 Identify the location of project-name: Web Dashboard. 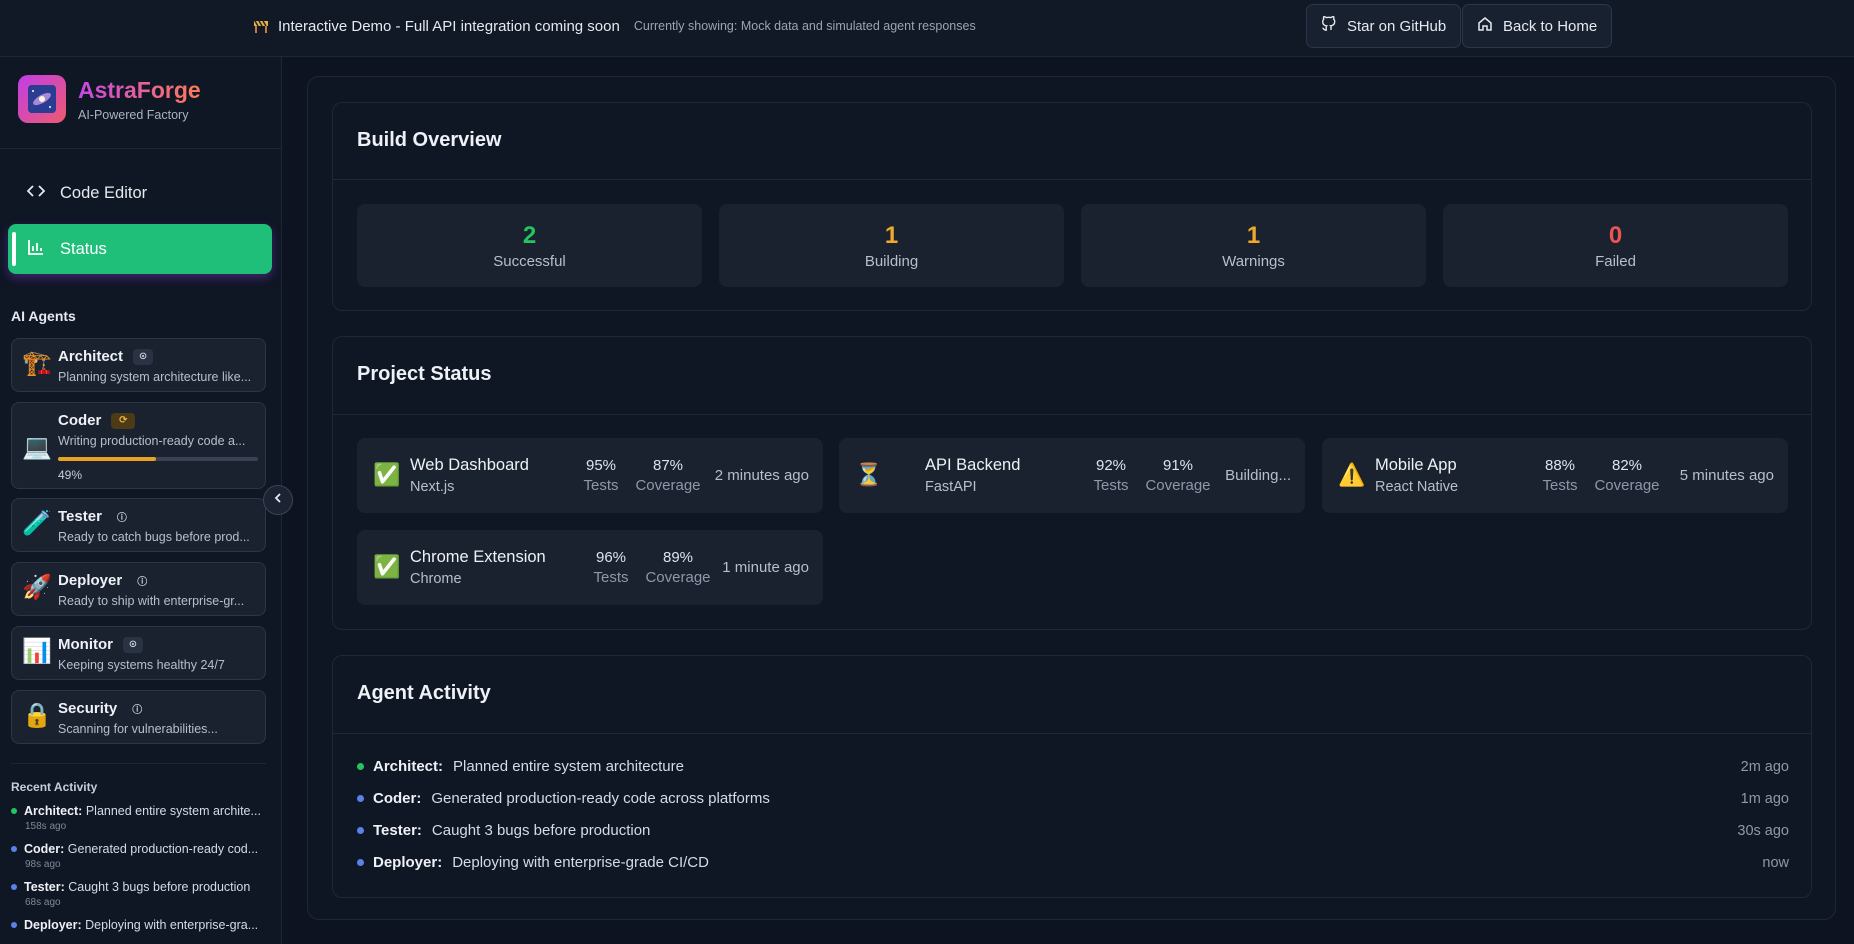
(469, 465).